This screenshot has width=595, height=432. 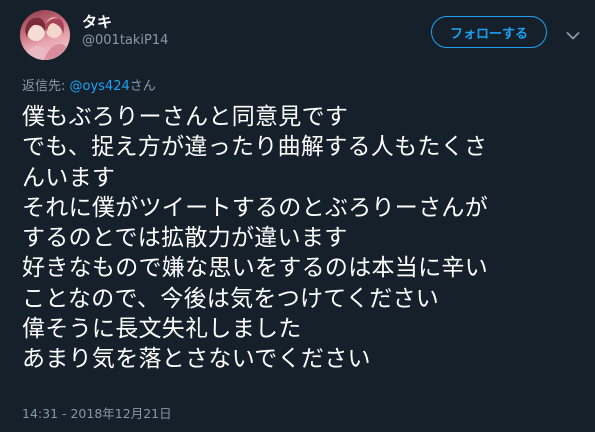 What do you see at coordinates (97, 21) in the screenshot?
I see `author-display-name: タキ` at bounding box center [97, 21].